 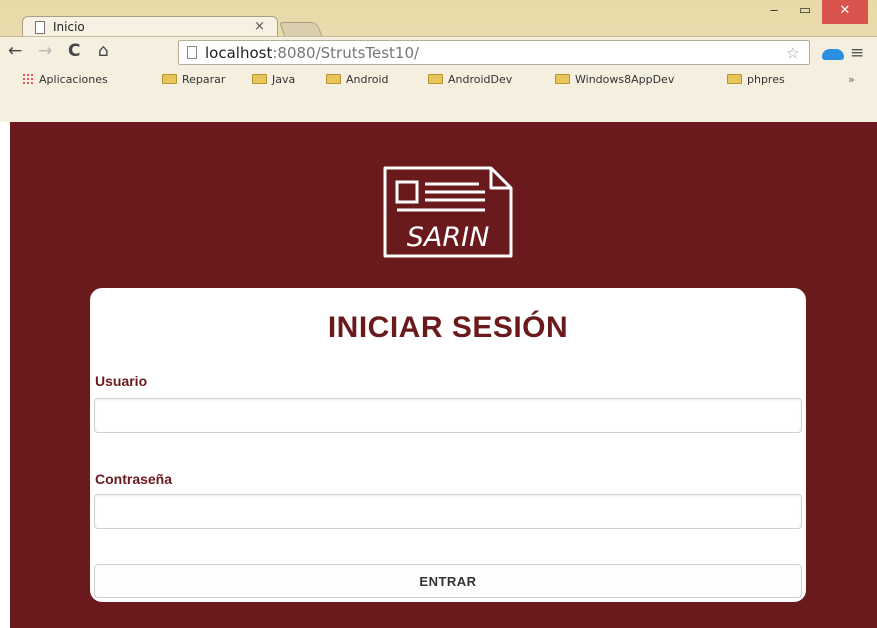 I want to click on bookmark-androiddev: AndroidDev, so click(x=470, y=79).